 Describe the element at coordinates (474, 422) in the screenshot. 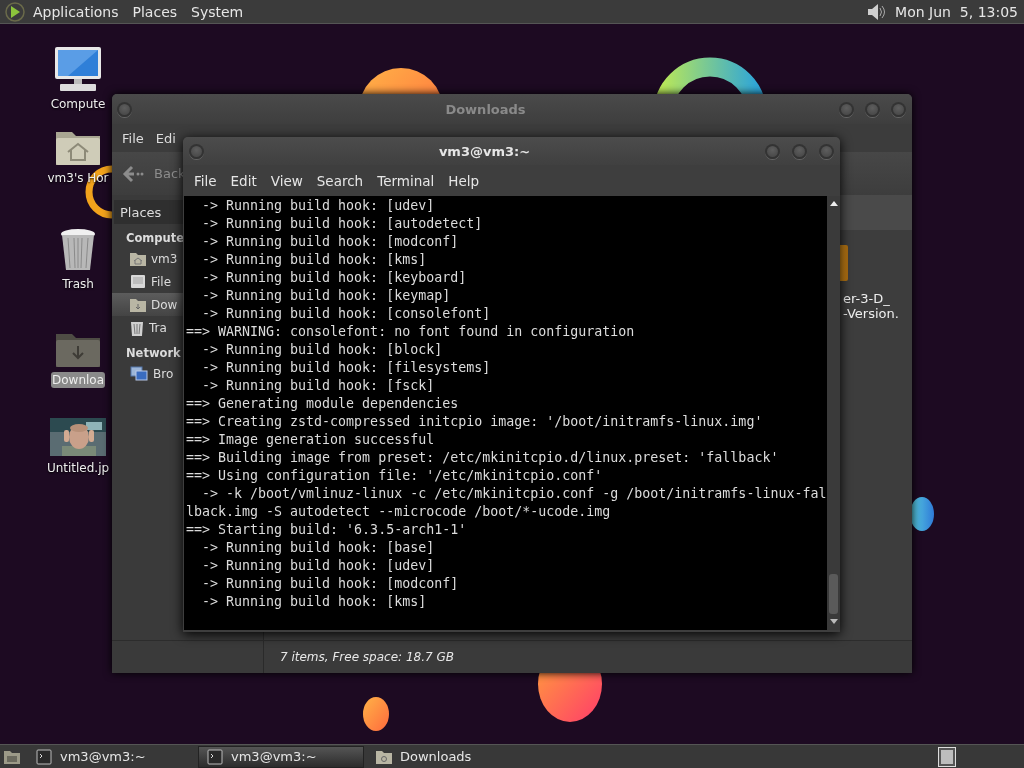

I see `terminal-line: ==> Creating zstd-compressed initcpio image: '/boot/initramfs-linux.img'` at that location.